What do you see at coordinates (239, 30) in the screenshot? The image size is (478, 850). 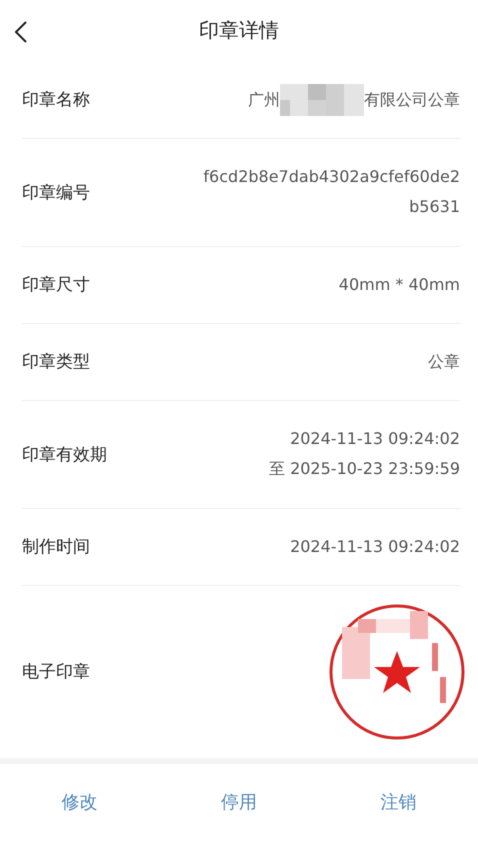 I see `page-title: 印章详情` at bounding box center [239, 30].